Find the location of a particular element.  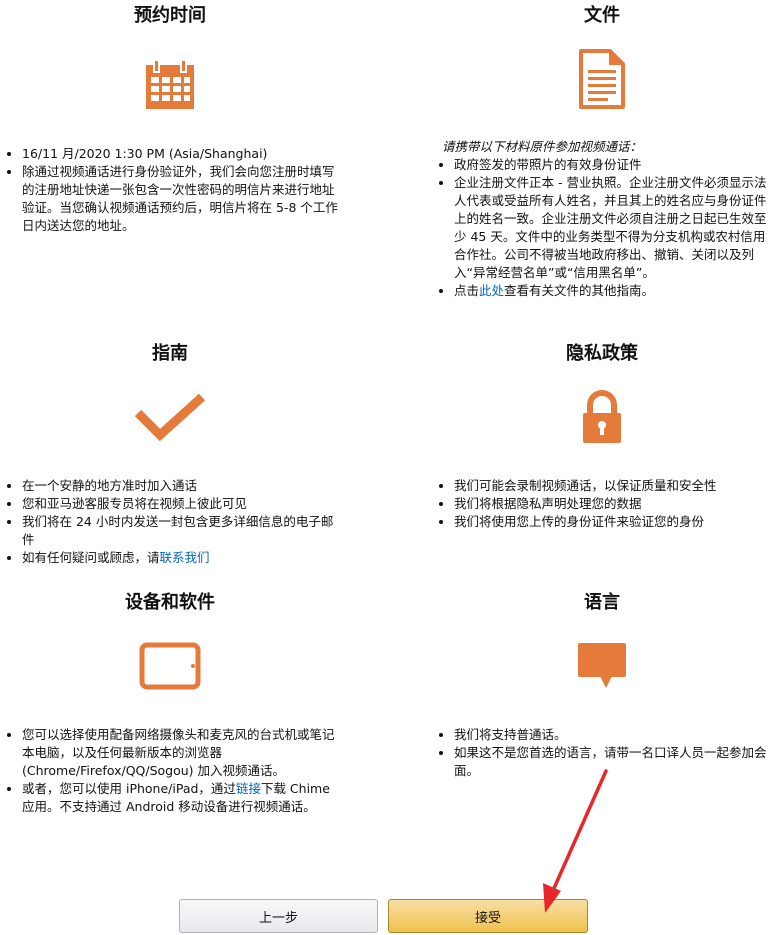

calendar-icon is located at coordinates (170, 85).